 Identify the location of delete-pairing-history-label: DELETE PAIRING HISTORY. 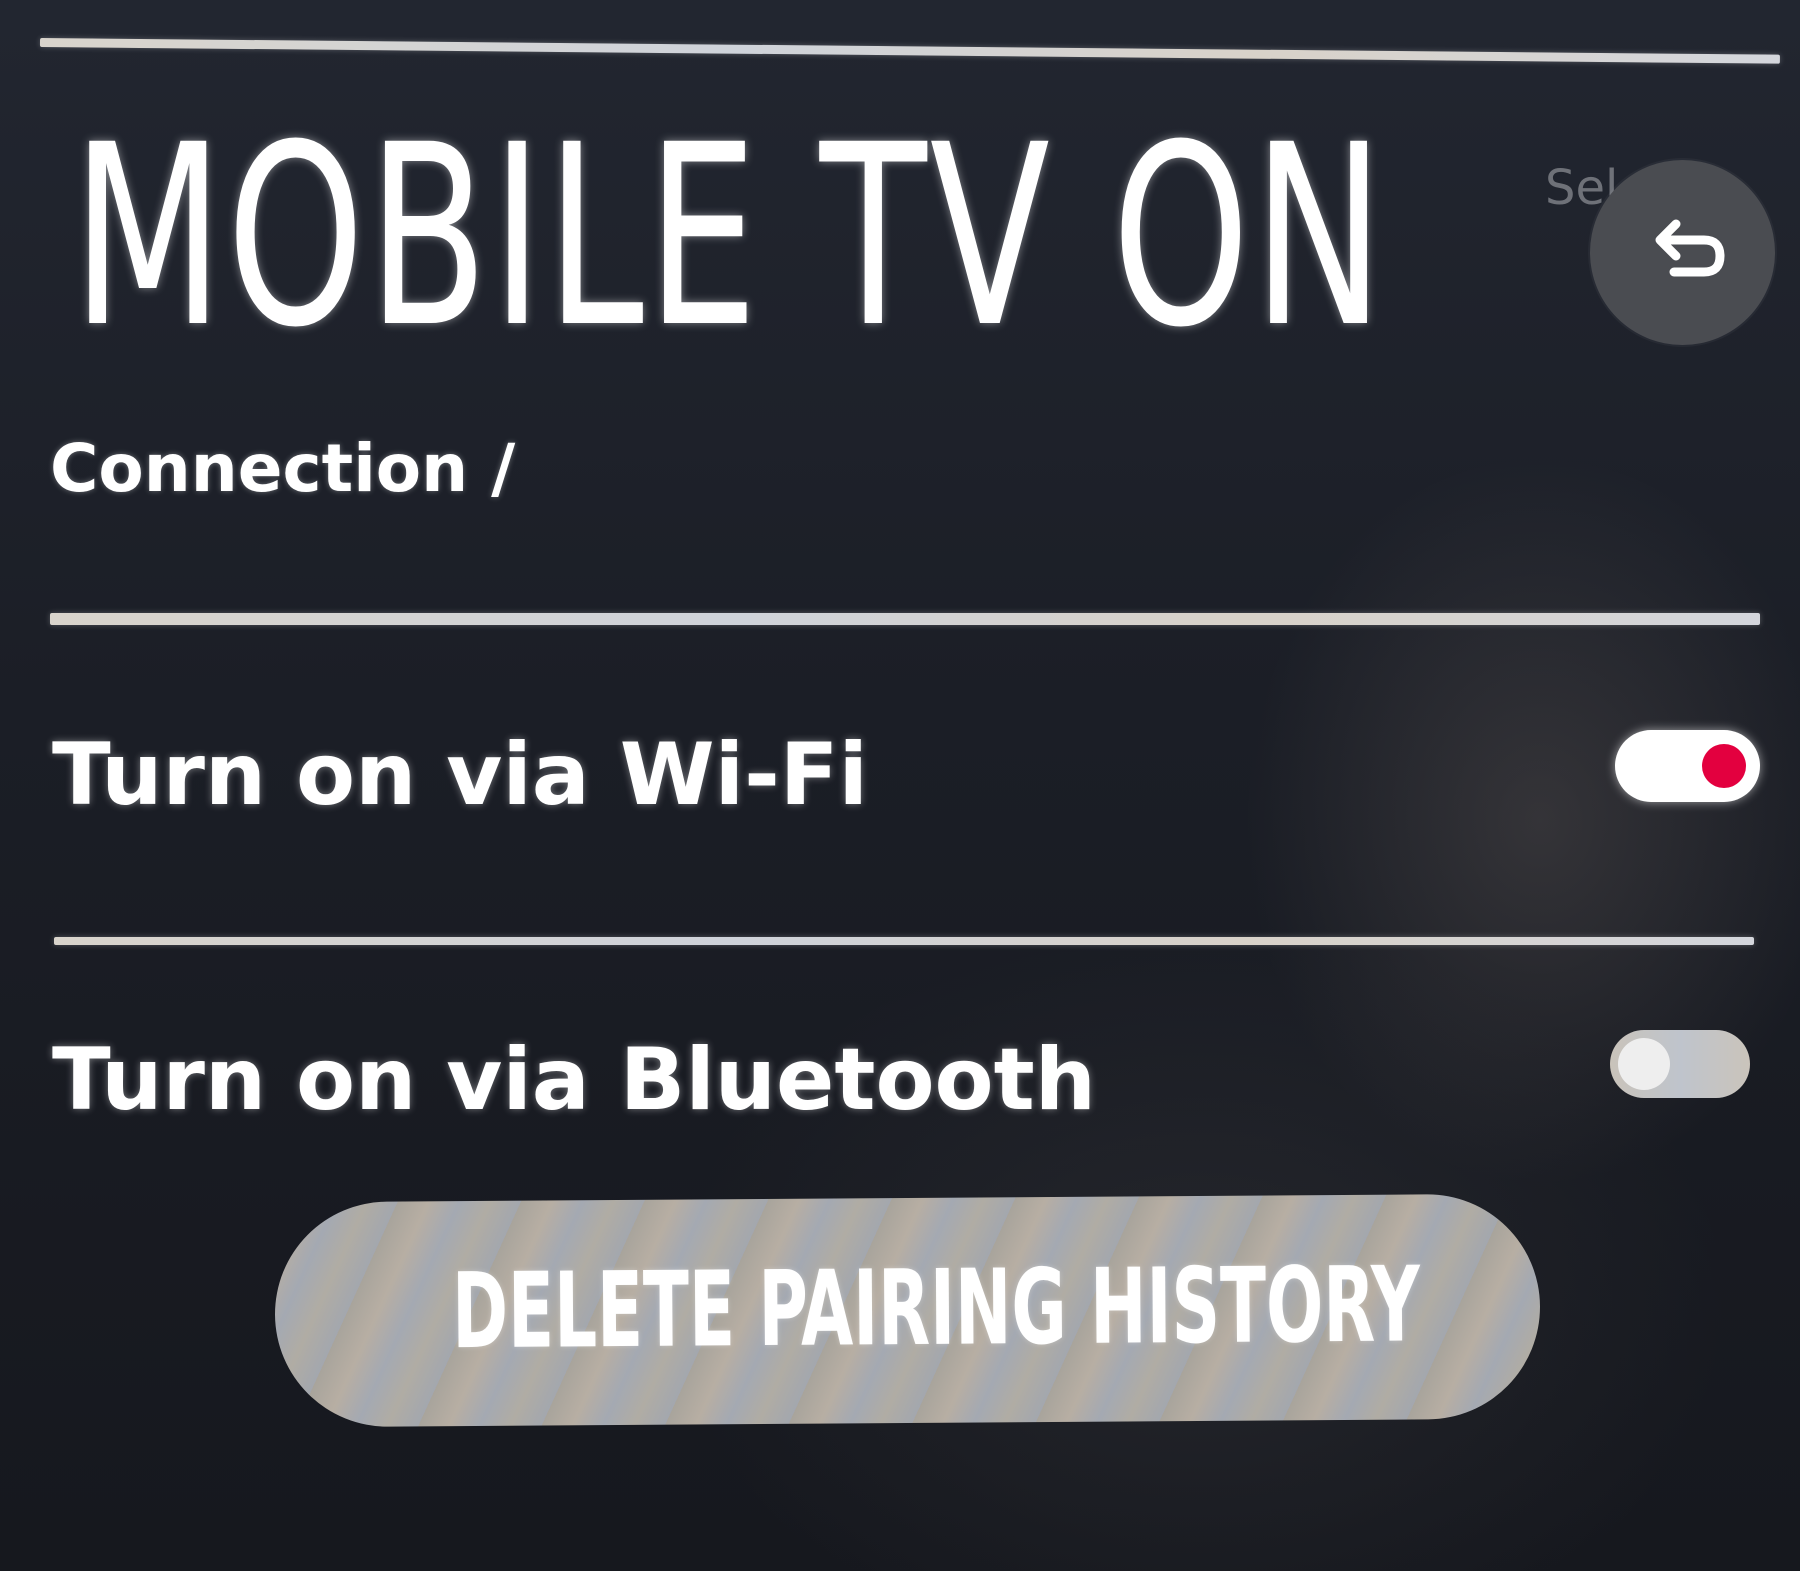
(936, 1308).